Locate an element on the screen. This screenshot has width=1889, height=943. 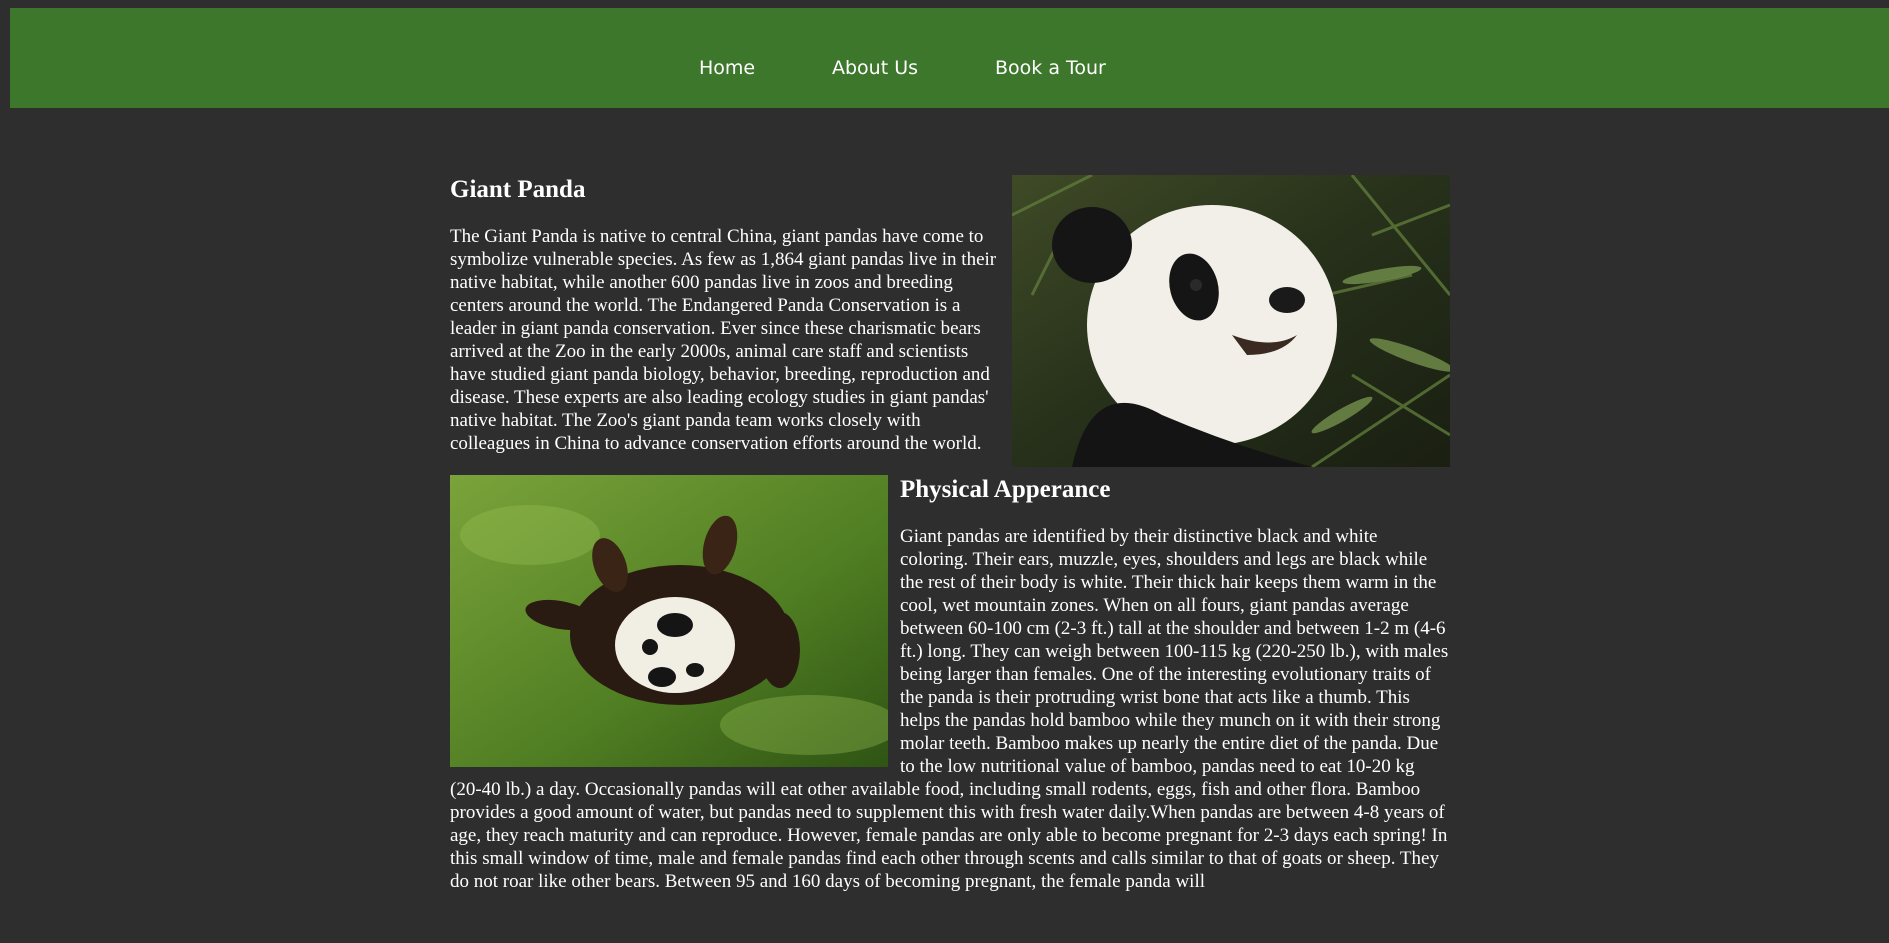
top-navbar: Home About Us Book a Tour is located at coordinates (949, 58).